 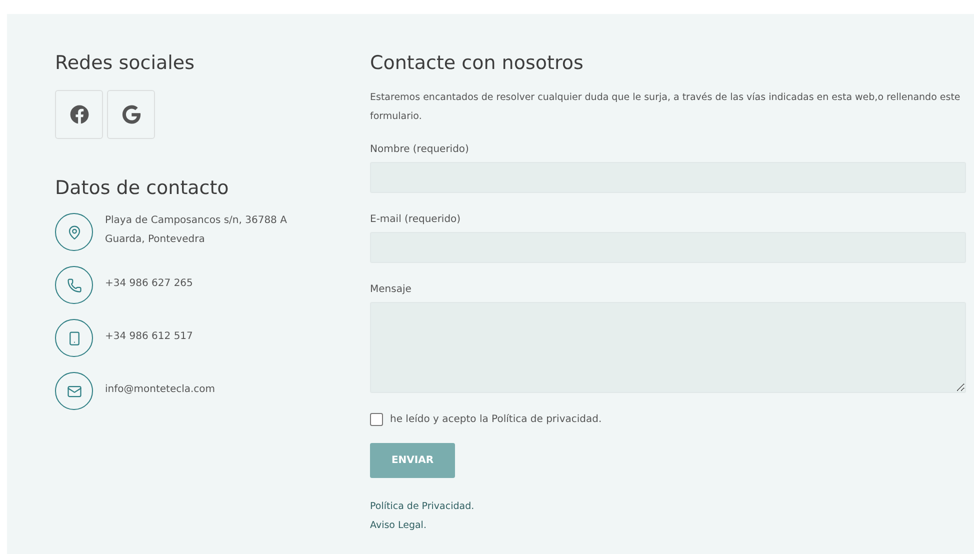 I want to click on footer-link: Política de Privacidad., so click(x=422, y=506).